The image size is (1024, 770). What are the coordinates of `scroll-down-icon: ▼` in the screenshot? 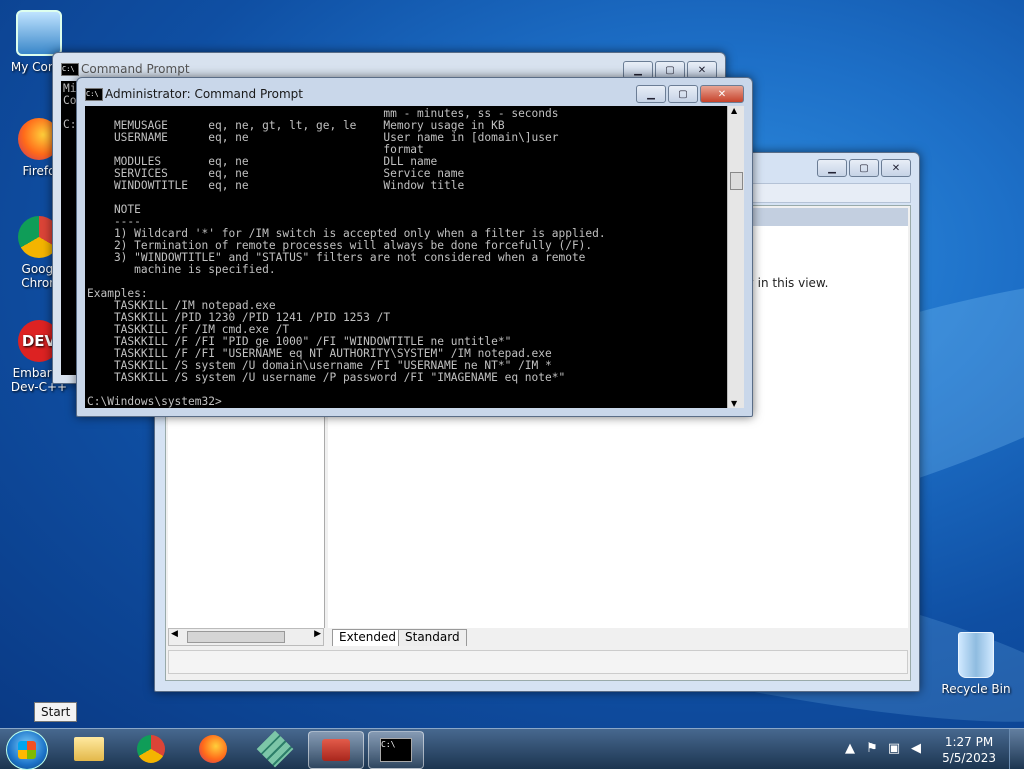 It's located at (734, 403).